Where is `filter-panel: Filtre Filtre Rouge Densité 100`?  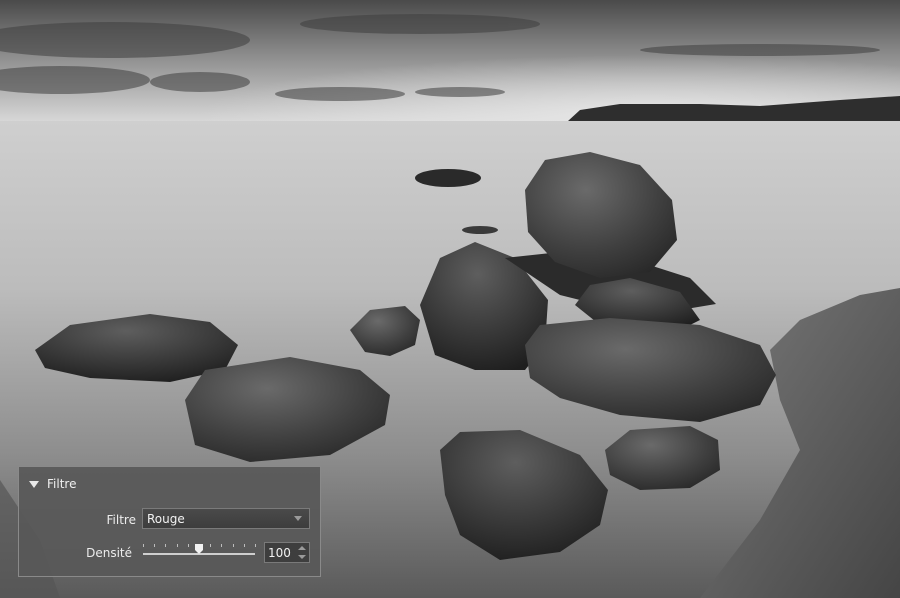
filter-panel: Filtre Filtre Rouge Densité 100 is located at coordinates (169, 521).